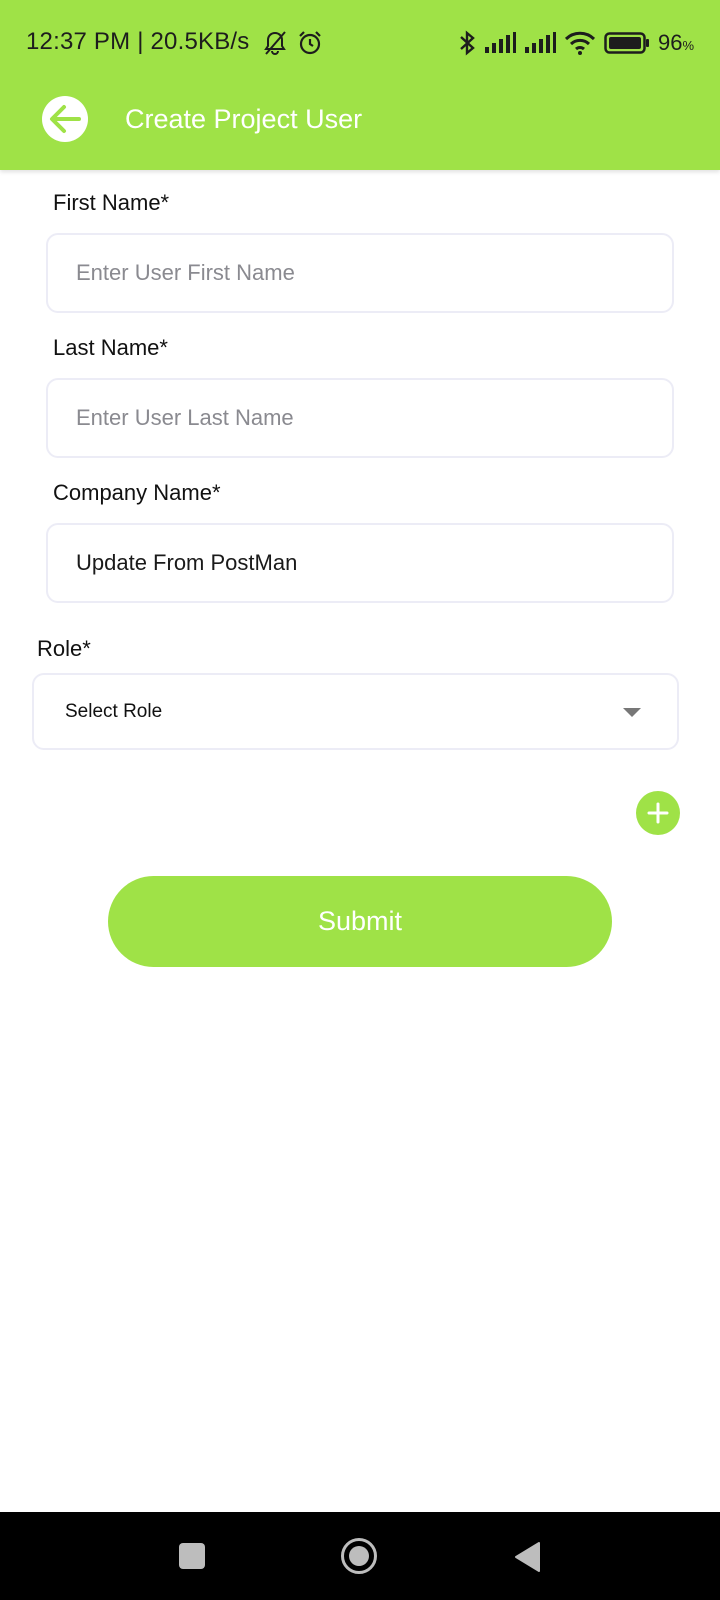  Describe the element at coordinates (244, 119) in the screenshot. I see `page-title: Create Project User` at that location.